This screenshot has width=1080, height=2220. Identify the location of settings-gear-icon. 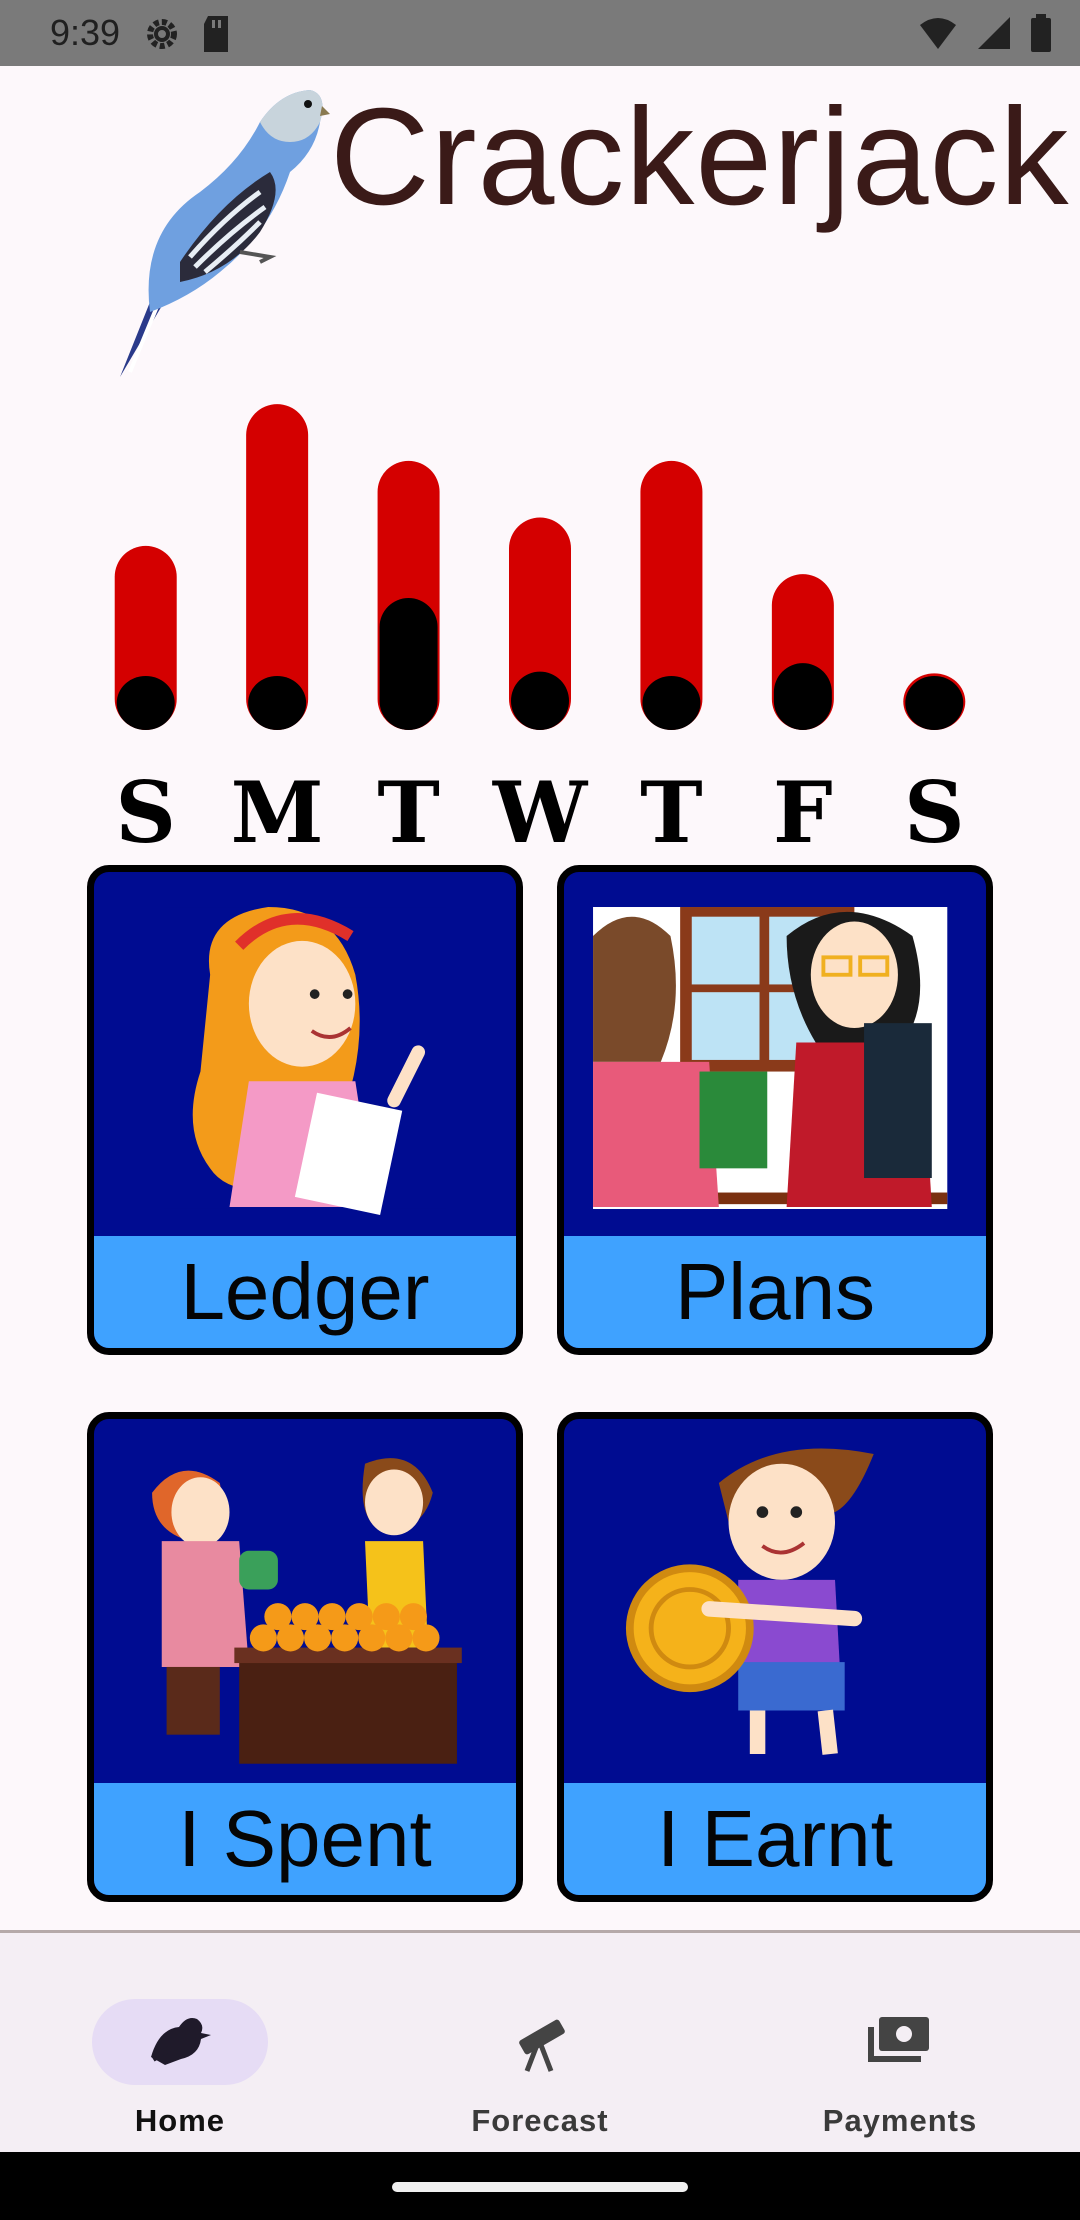
(162, 34).